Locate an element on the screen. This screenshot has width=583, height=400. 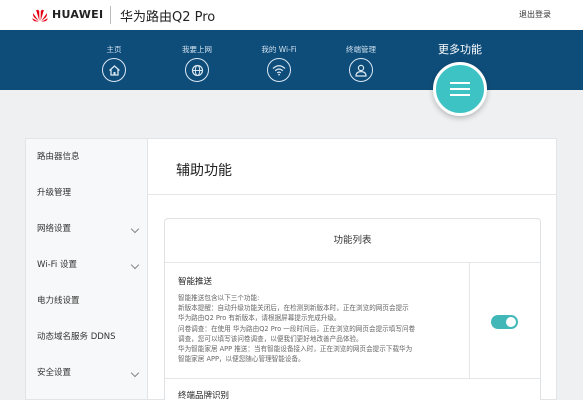
toggle-knob is located at coordinates (511, 322).